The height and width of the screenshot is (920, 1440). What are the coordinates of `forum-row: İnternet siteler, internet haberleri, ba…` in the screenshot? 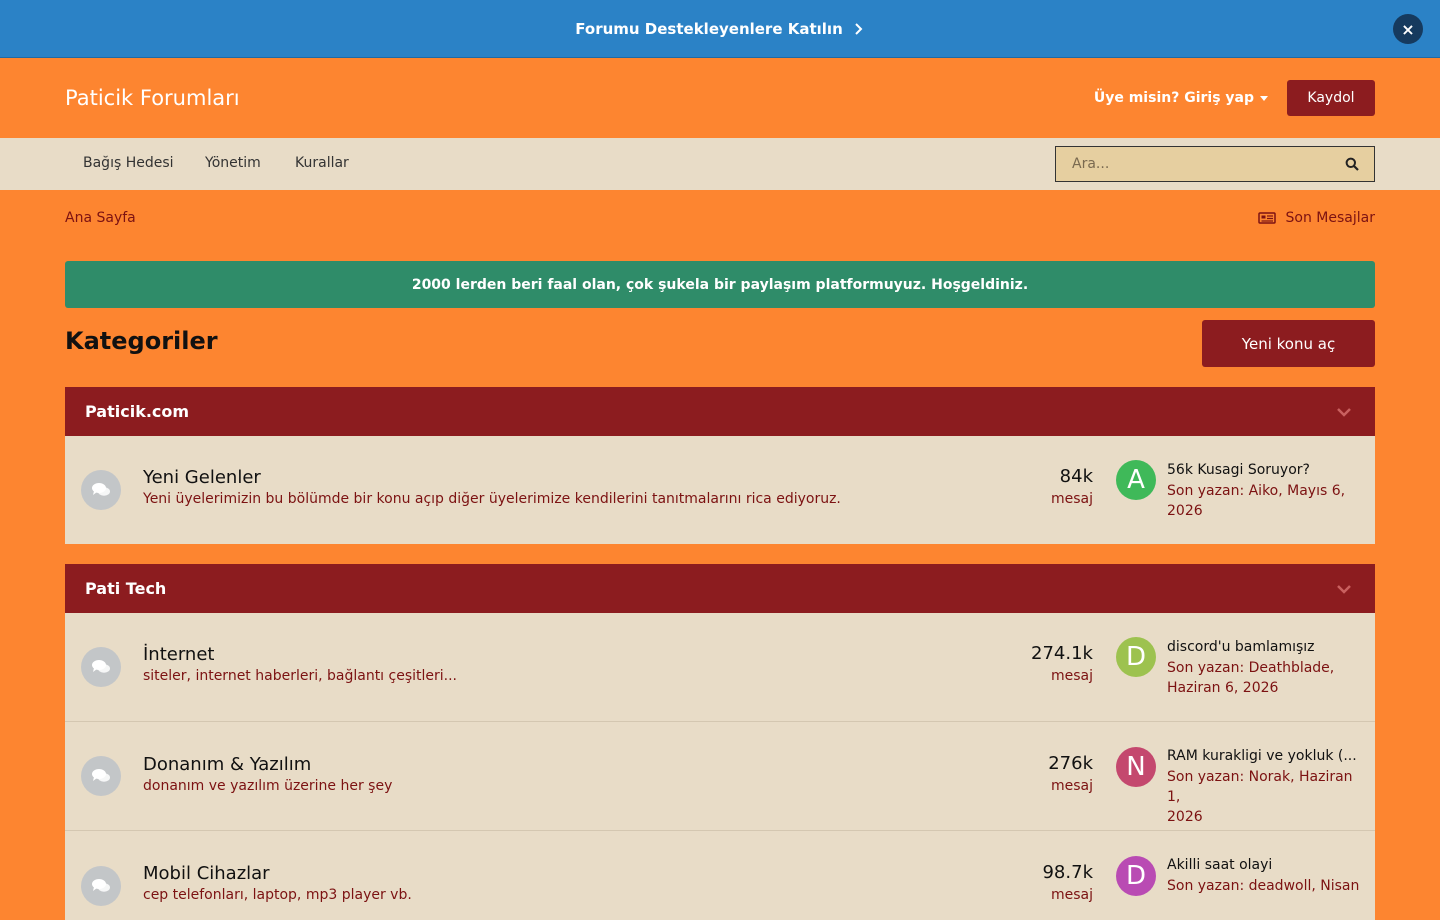 It's located at (720, 667).